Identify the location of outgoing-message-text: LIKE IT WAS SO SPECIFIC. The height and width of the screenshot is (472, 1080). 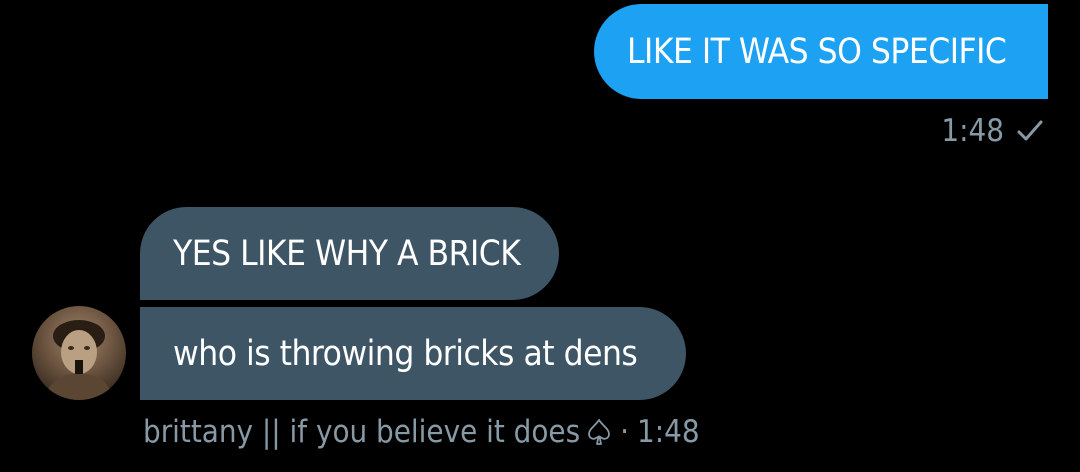
(817, 51).